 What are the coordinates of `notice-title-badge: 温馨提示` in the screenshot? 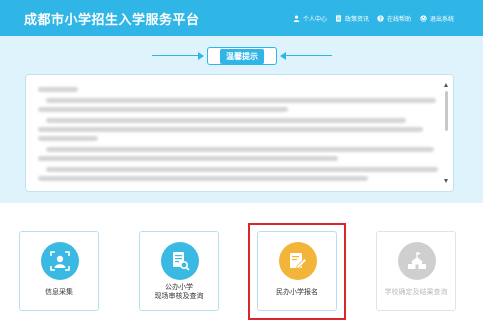 It's located at (242, 56).